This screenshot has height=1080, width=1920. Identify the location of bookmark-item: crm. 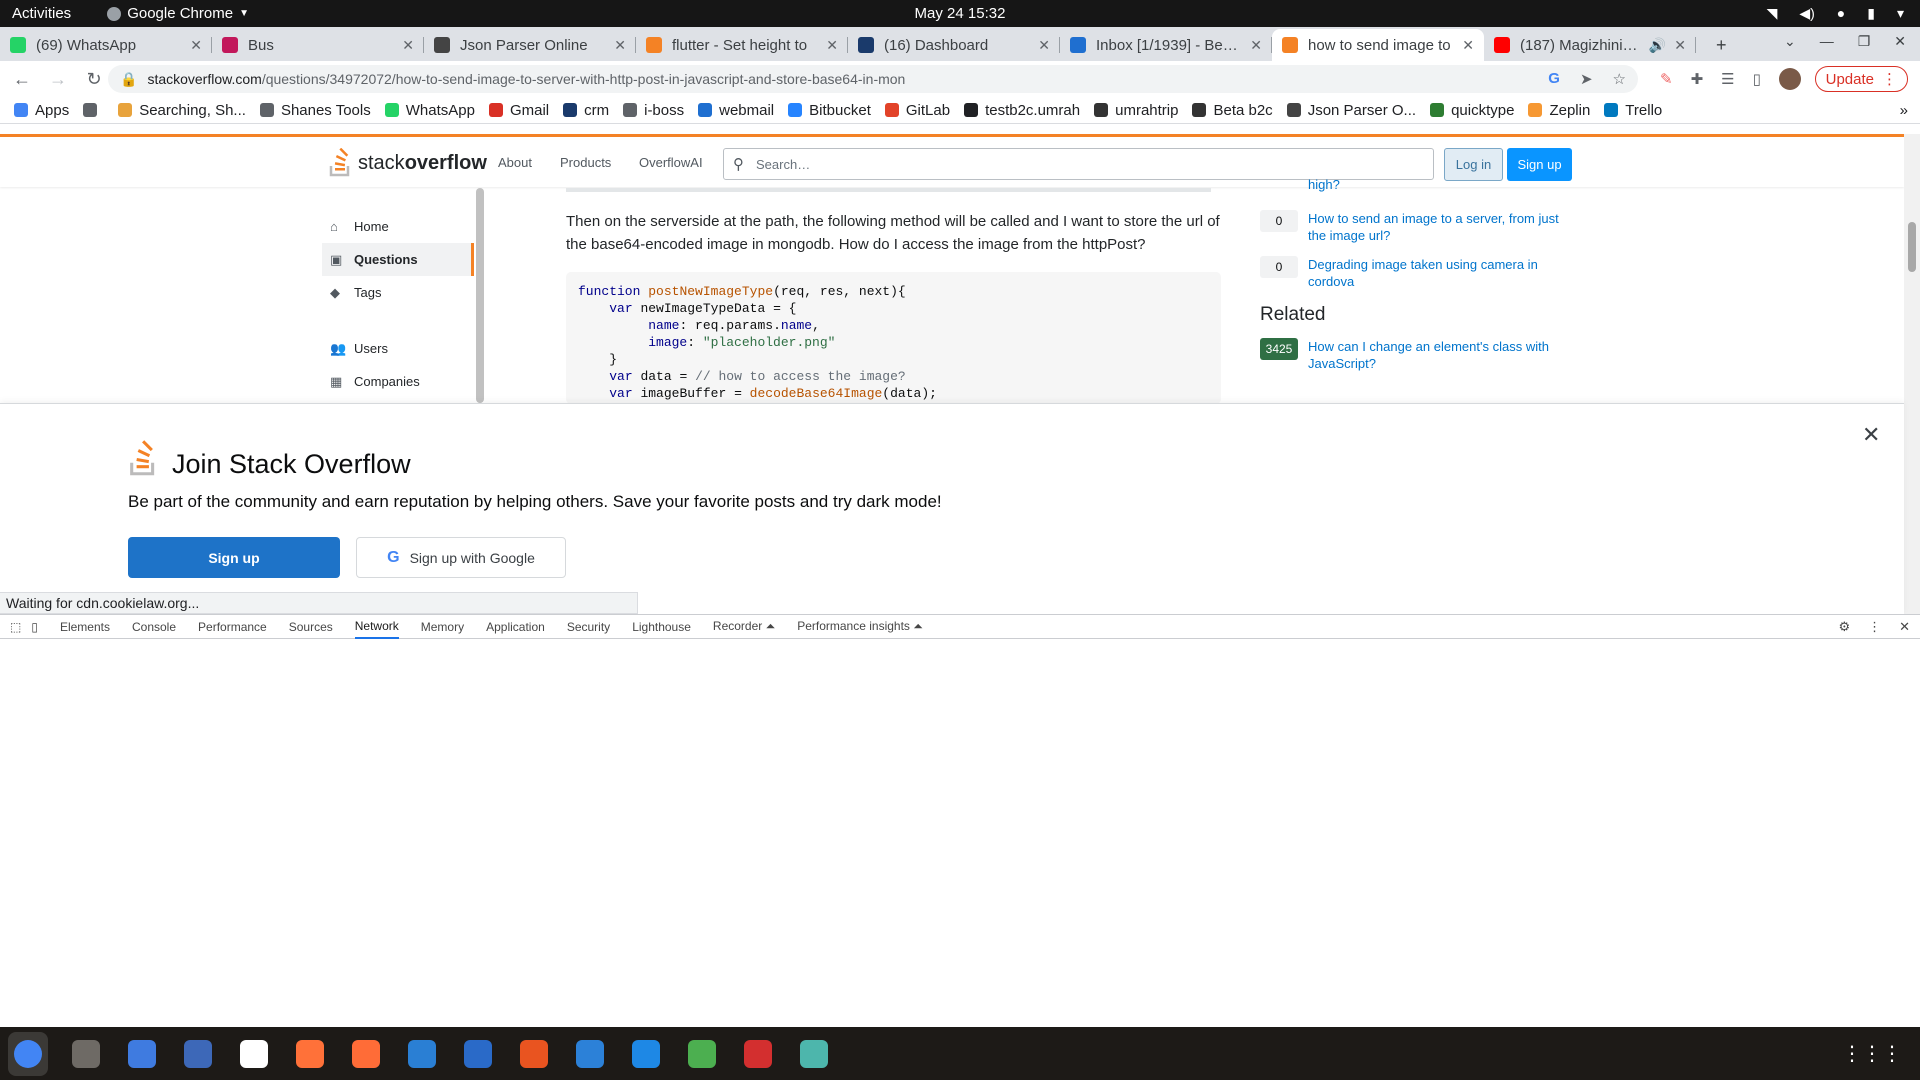
(586, 110).